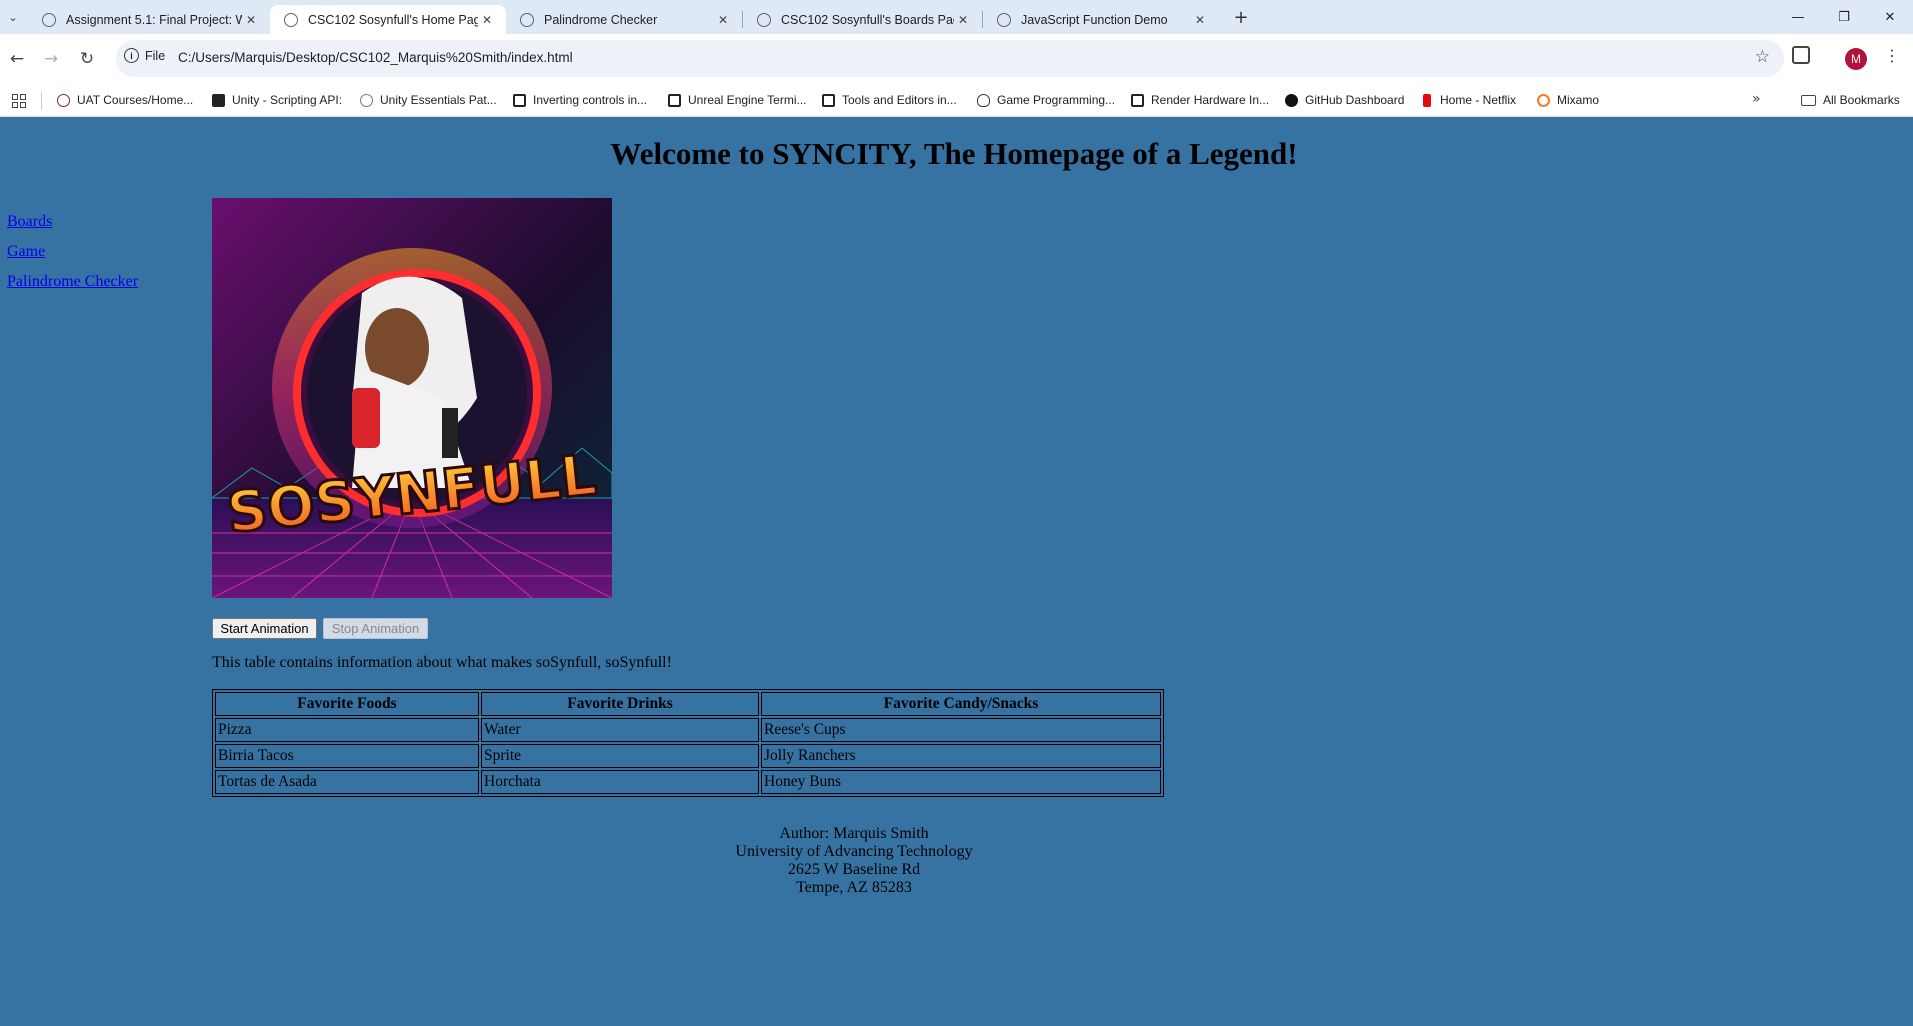  I want to click on bookmark-github-dashboard: GitHub Dashboard, so click(1344, 100).